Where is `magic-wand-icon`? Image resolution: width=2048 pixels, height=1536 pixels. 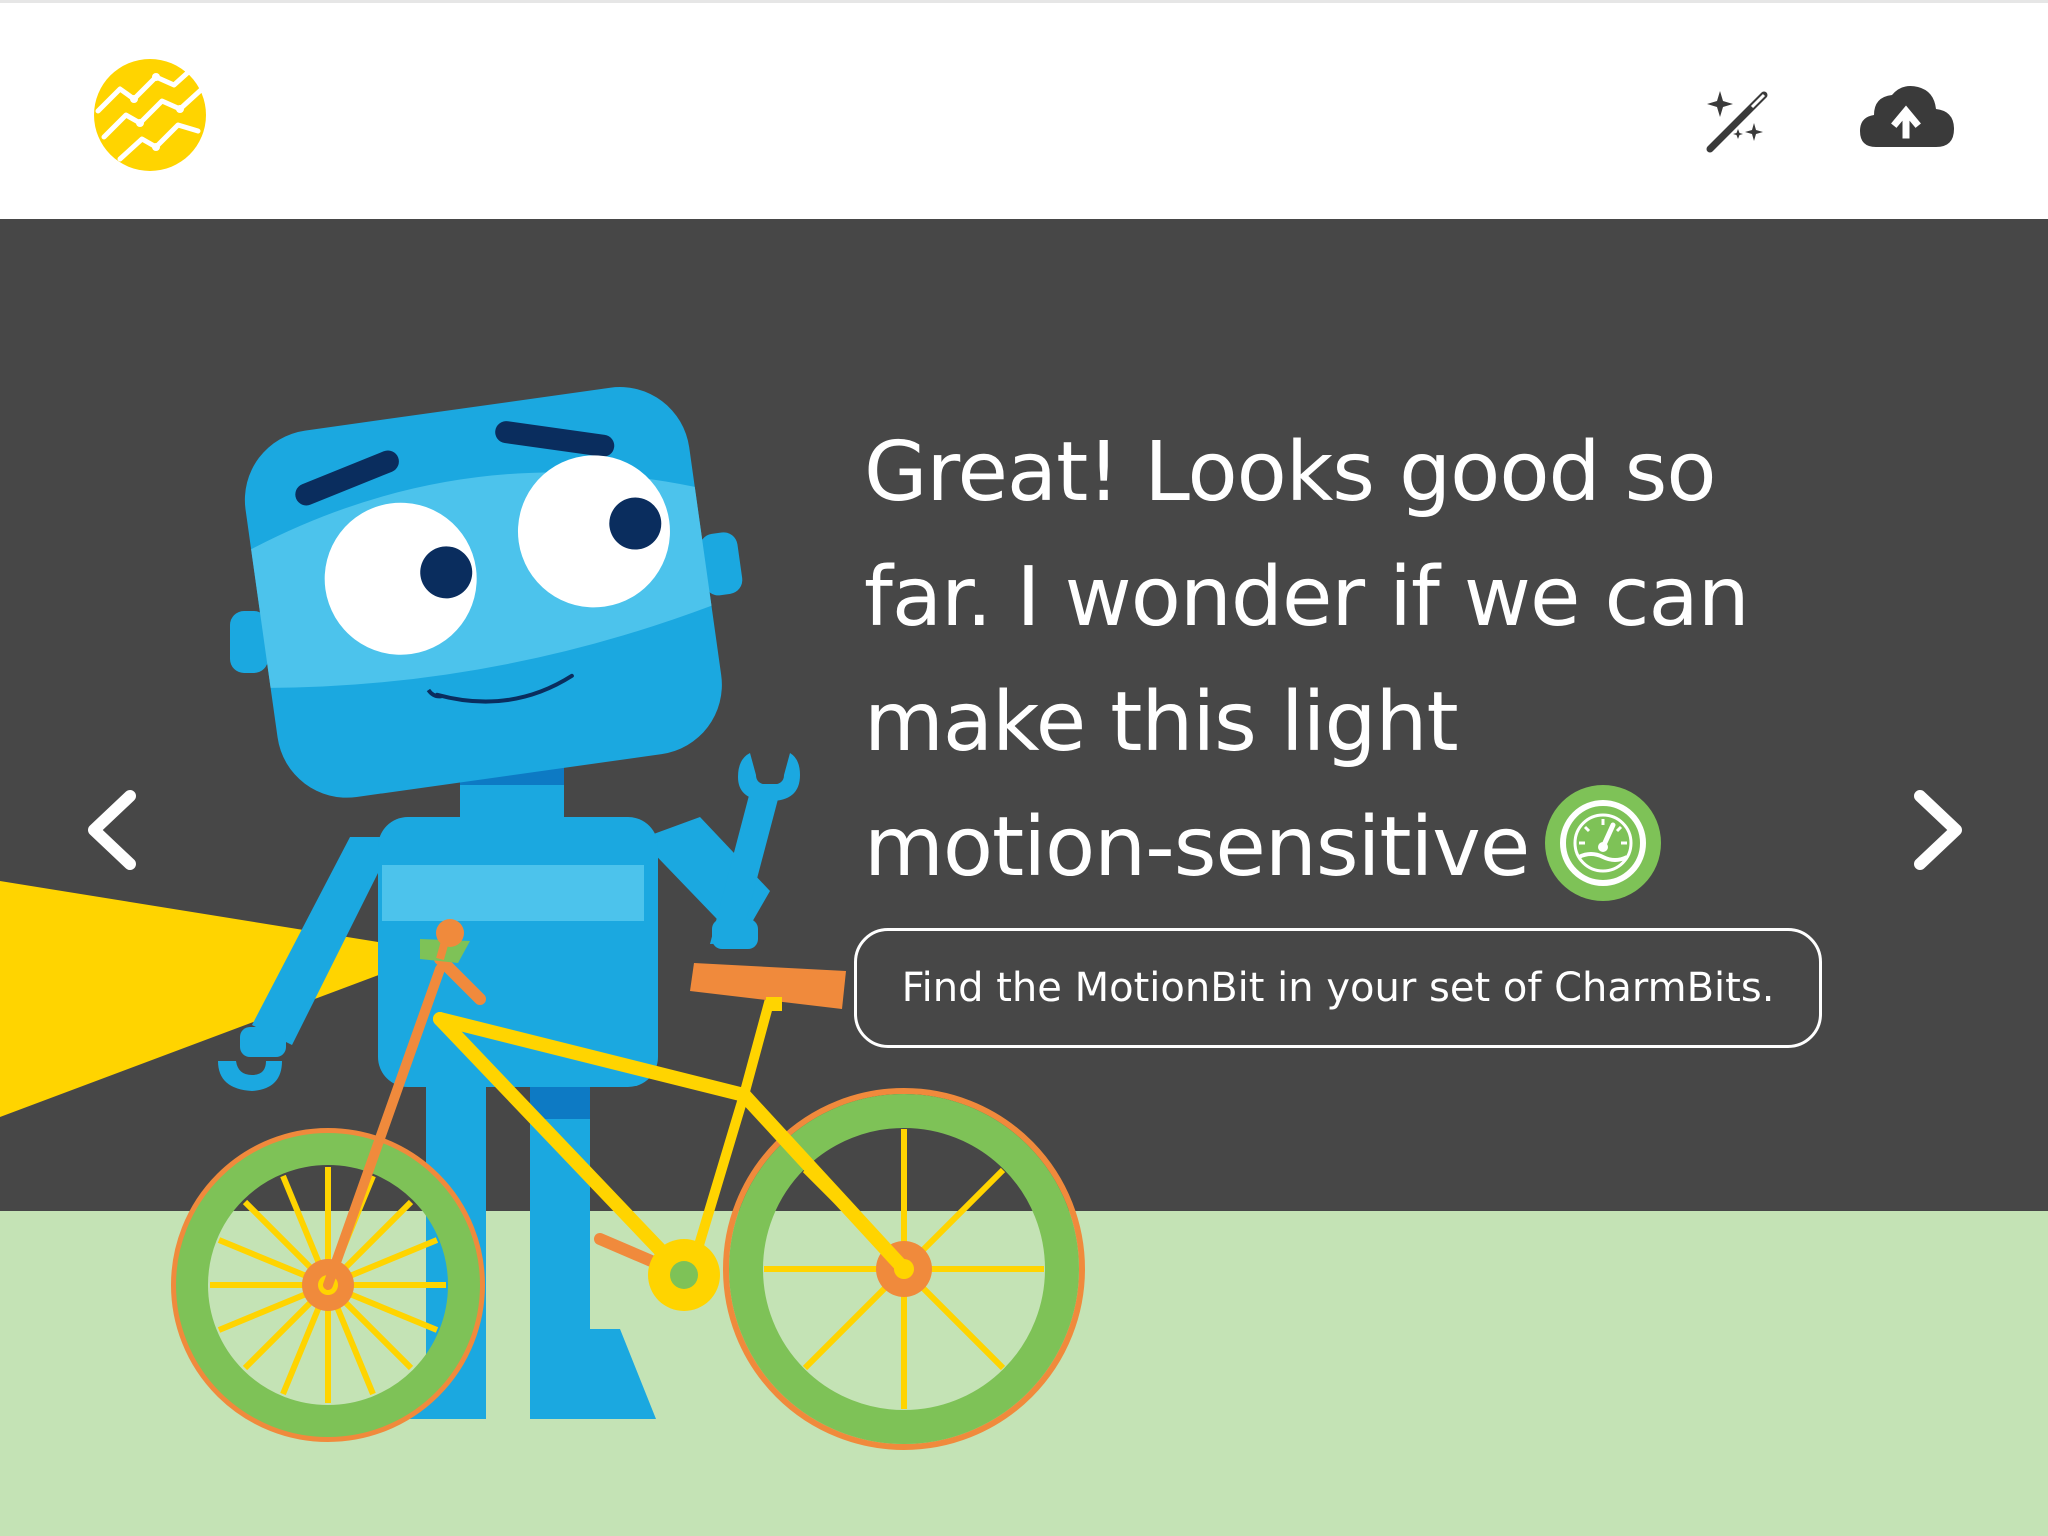 magic-wand-icon is located at coordinates (1738, 121).